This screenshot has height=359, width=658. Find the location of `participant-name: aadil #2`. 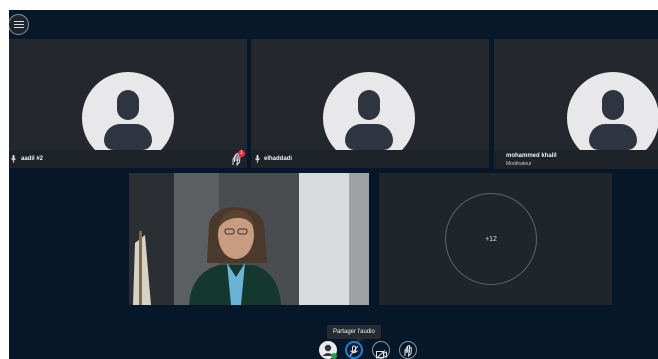

participant-name: aadil #2 is located at coordinates (32, 159).